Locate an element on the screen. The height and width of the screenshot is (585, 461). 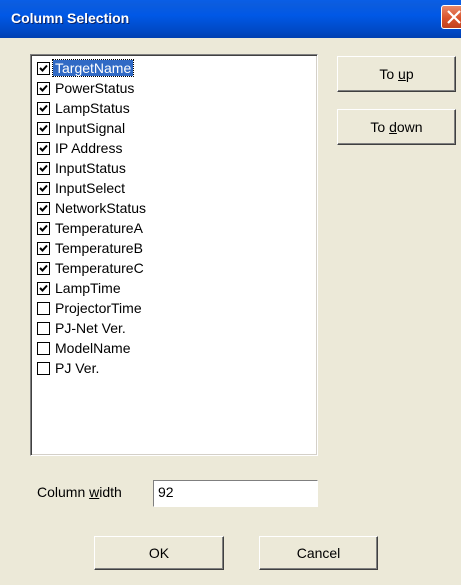
list-item: TargetName is located at coordinates (86, 68).